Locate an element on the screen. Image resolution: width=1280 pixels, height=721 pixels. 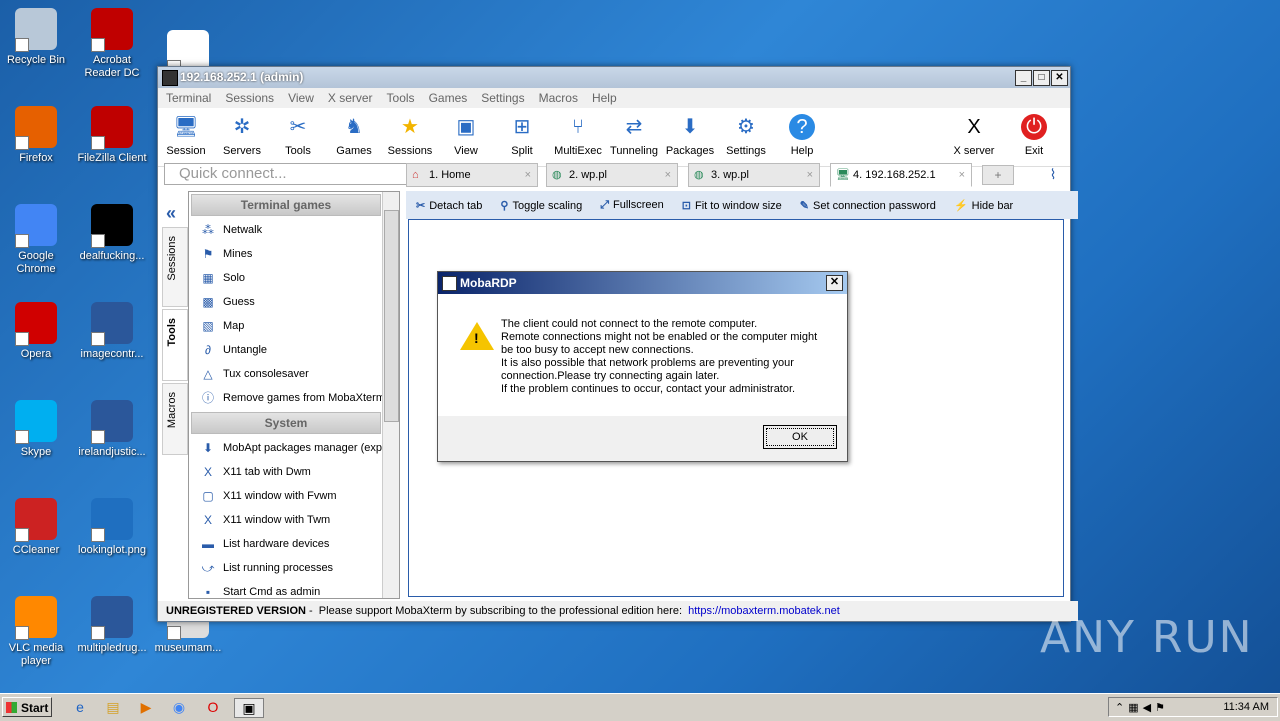
explorer-icon: ▤ is located at coordinates (113, 707).